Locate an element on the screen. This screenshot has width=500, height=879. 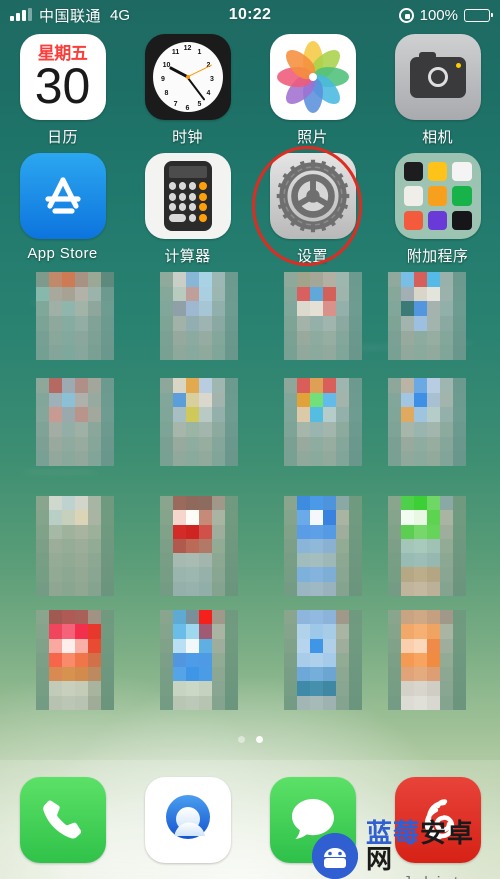
watermark-title: 蓝莓安卓网 is located at coordinates (433, 846).